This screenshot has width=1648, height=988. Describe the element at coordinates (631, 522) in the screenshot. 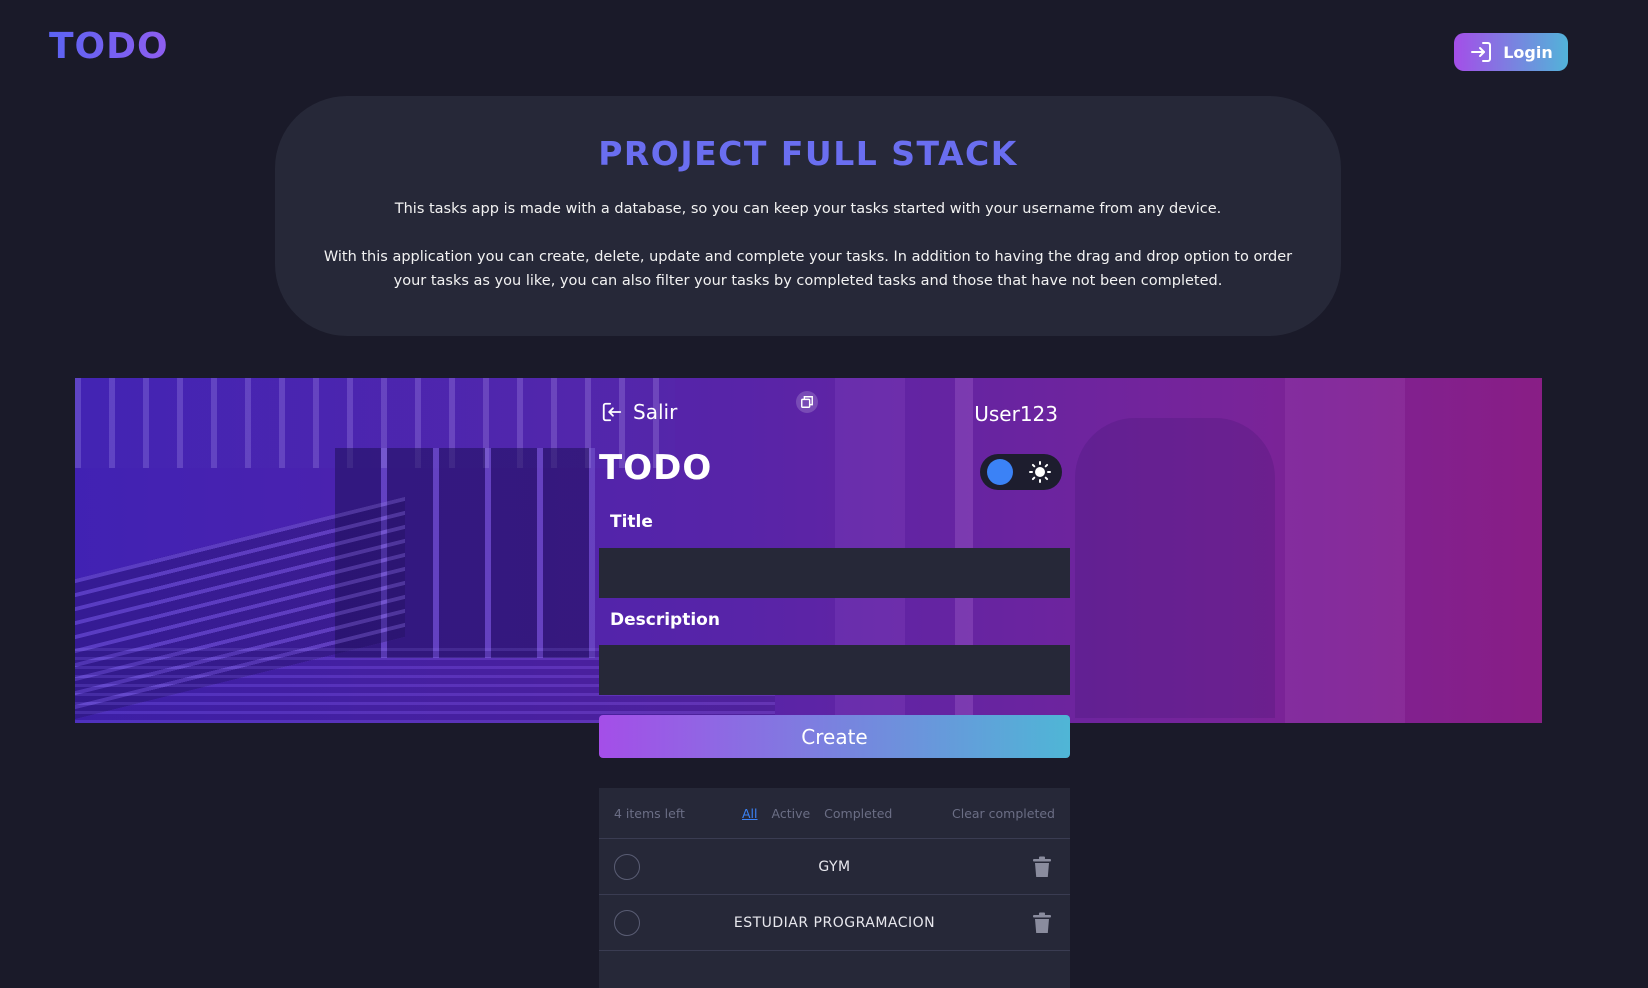

I see `title-label: Title` at that location.